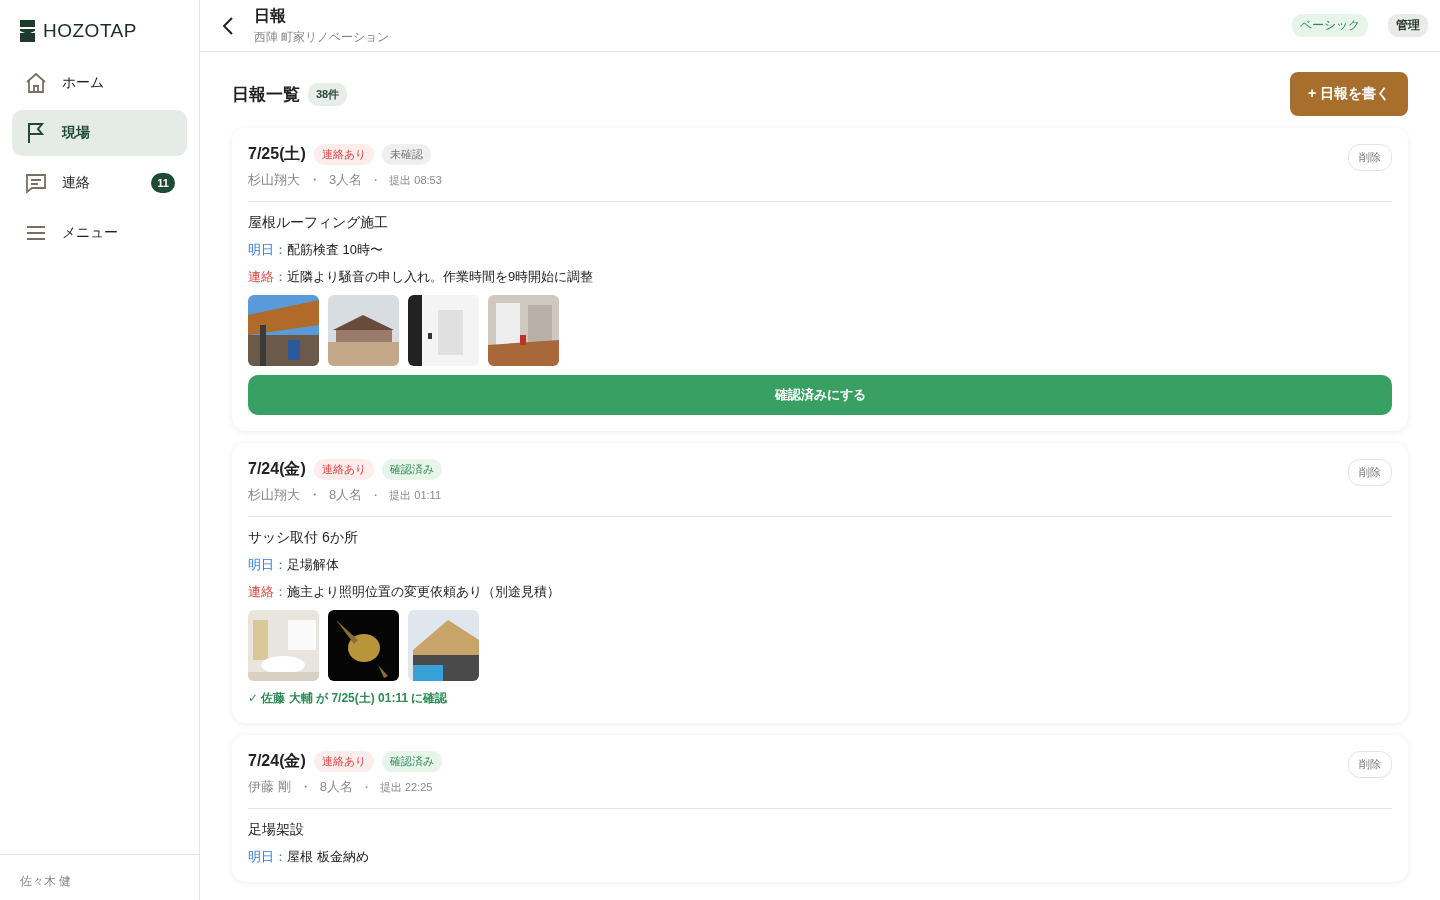  What do you see at coordinates (228, 25) in the screenshot?
I see `back-icon` at bounding box center [228, 25].